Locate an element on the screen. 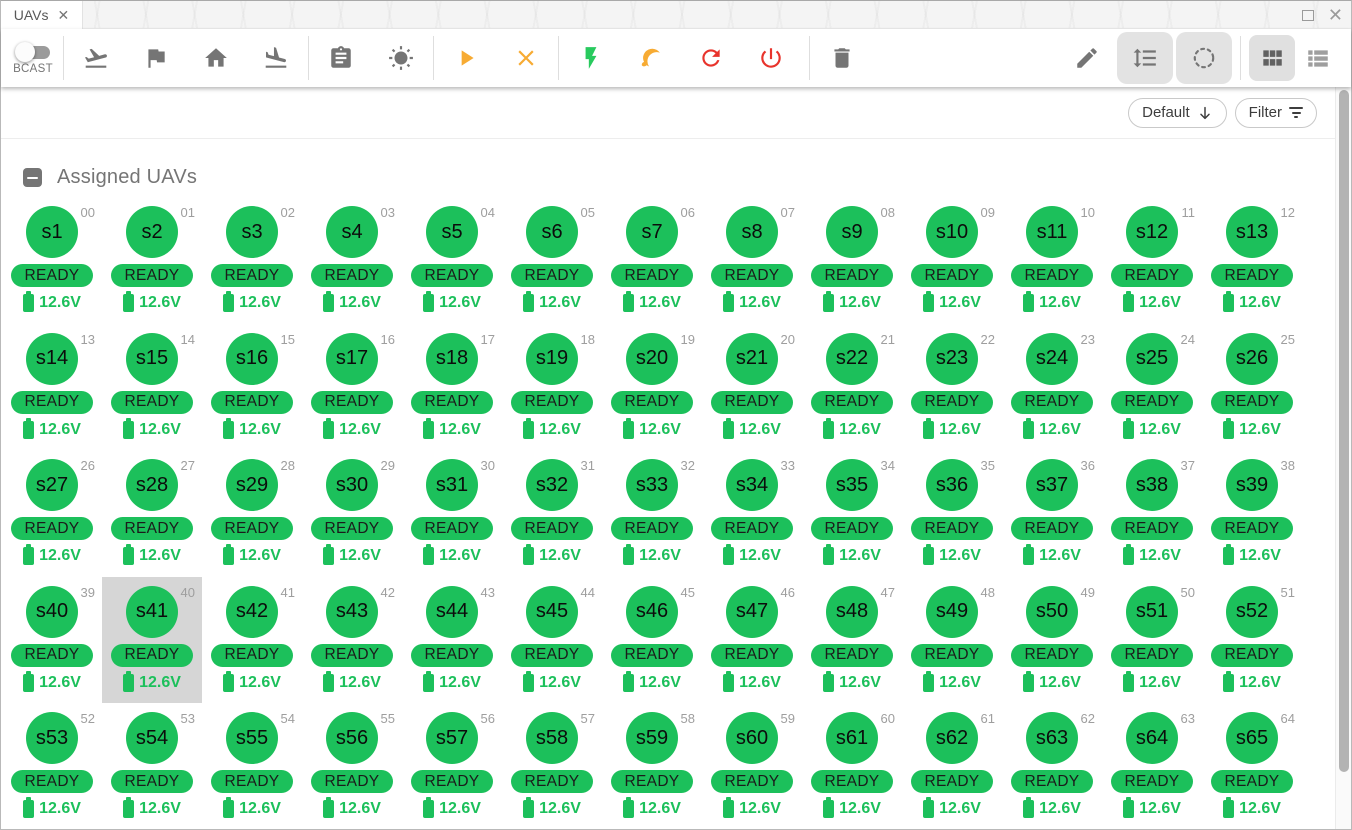  uav-avatar: s52 is located at coordinates (1252, 611).